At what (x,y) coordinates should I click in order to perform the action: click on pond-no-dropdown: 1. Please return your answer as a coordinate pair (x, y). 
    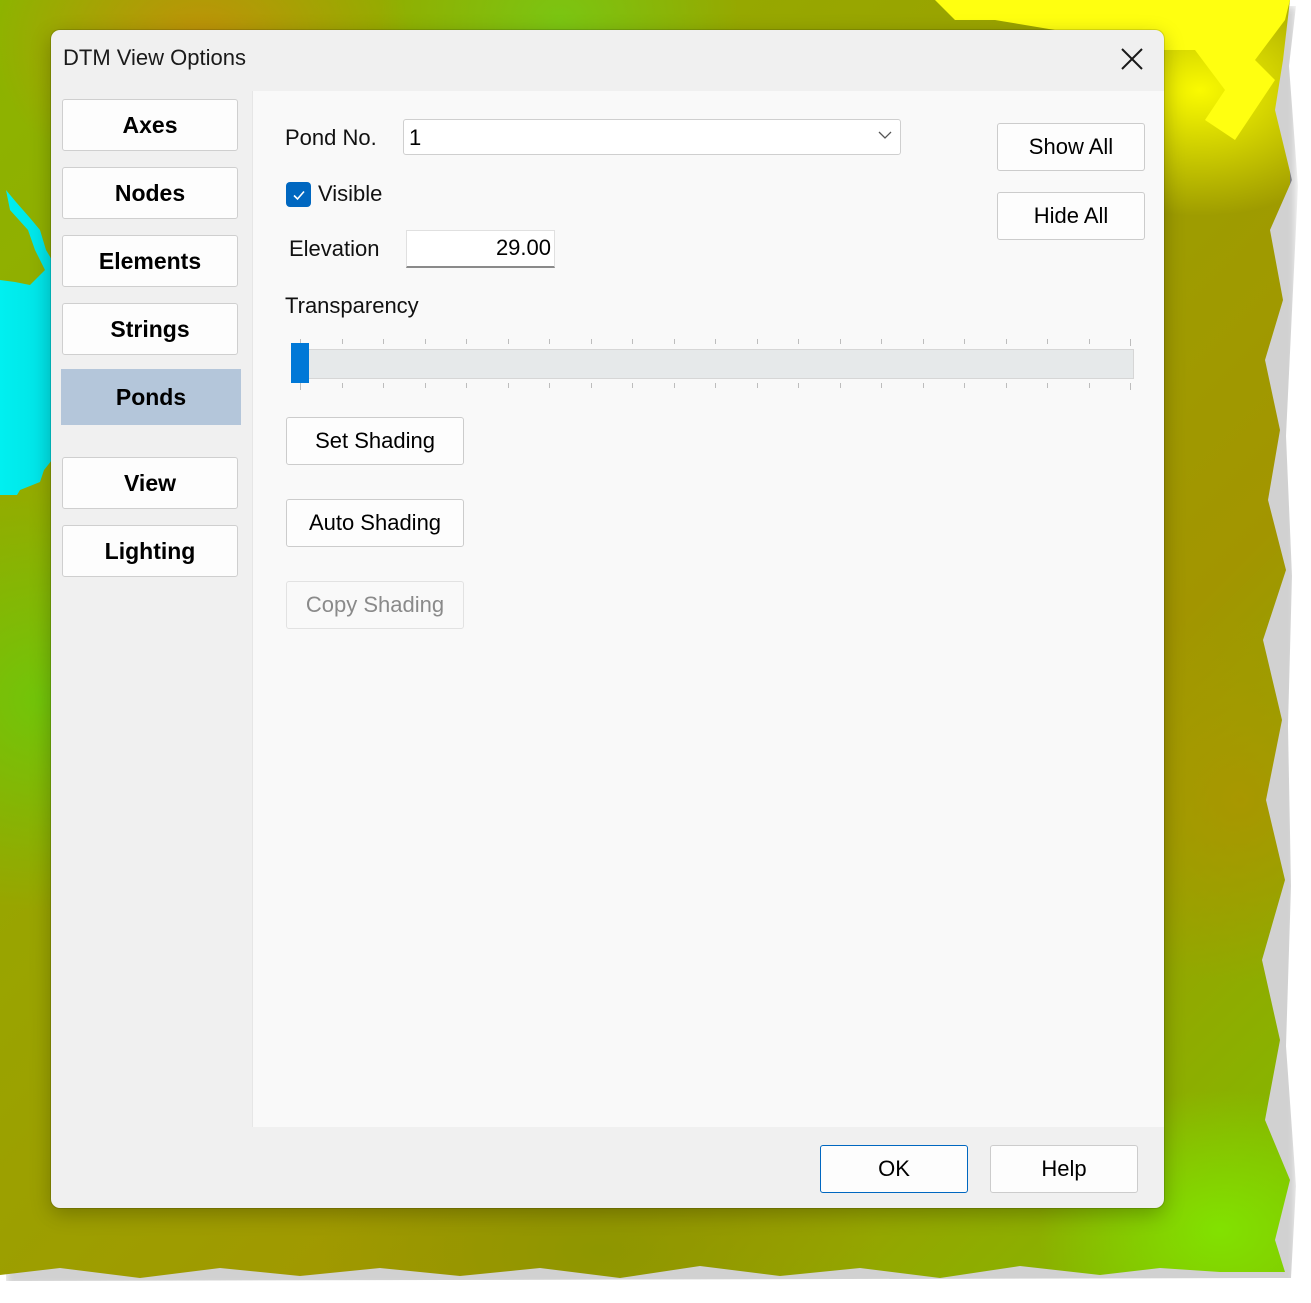
    Looking at the image, I should click on (652, 137).